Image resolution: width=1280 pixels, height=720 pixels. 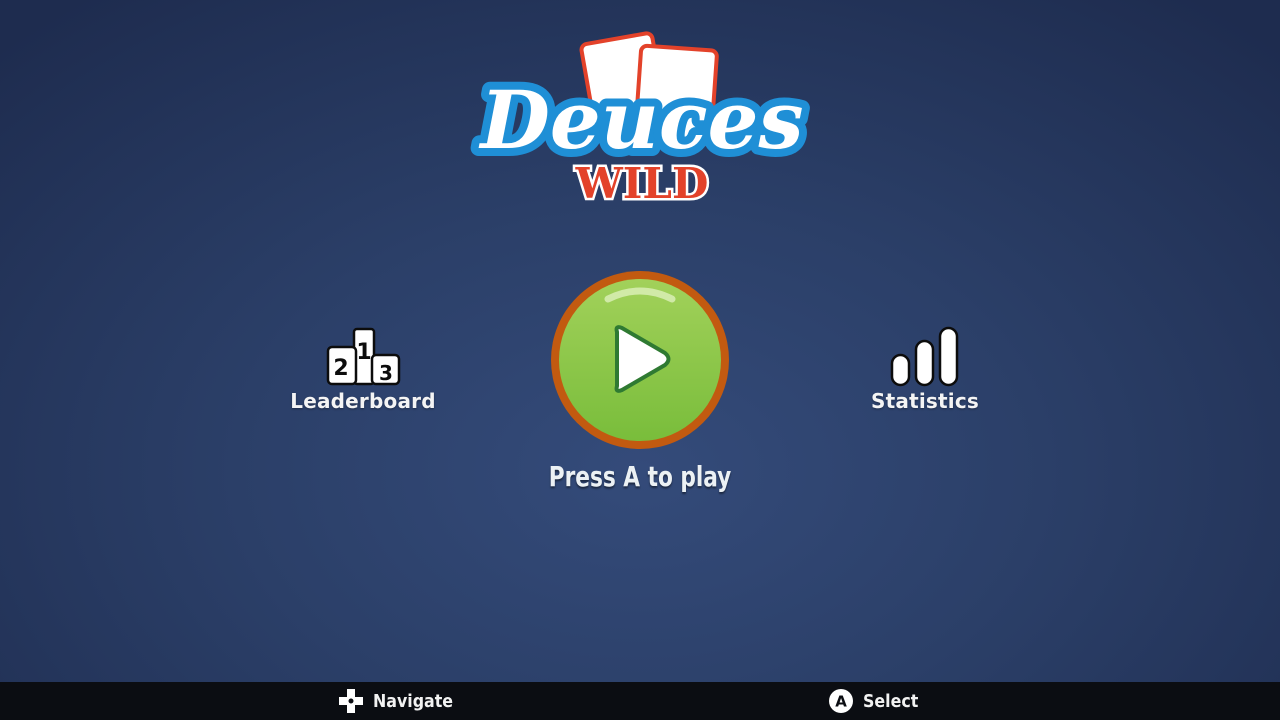 I want to click on select-hint: A Select, so click(x=877, y=701).